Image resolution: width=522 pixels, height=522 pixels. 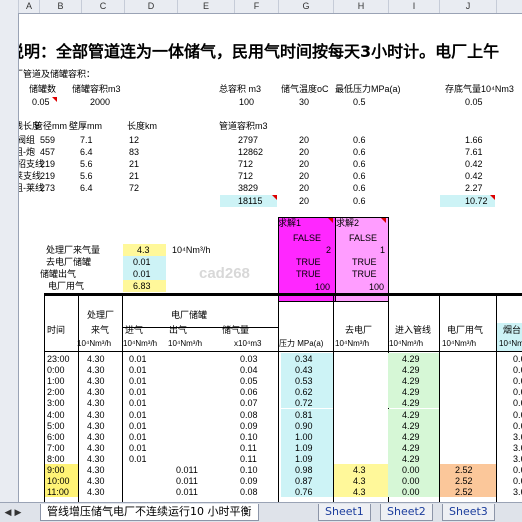 I want to click on hourly-cell-t: 11:00, so click(x=58, y=492).